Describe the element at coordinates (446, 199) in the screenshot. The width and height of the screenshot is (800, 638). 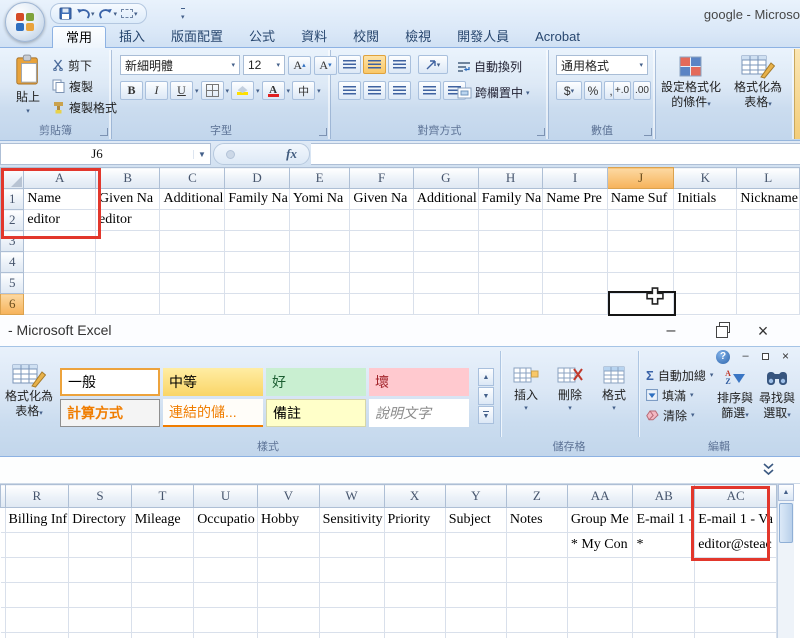
I see `cell-g1: Additional` at that location.